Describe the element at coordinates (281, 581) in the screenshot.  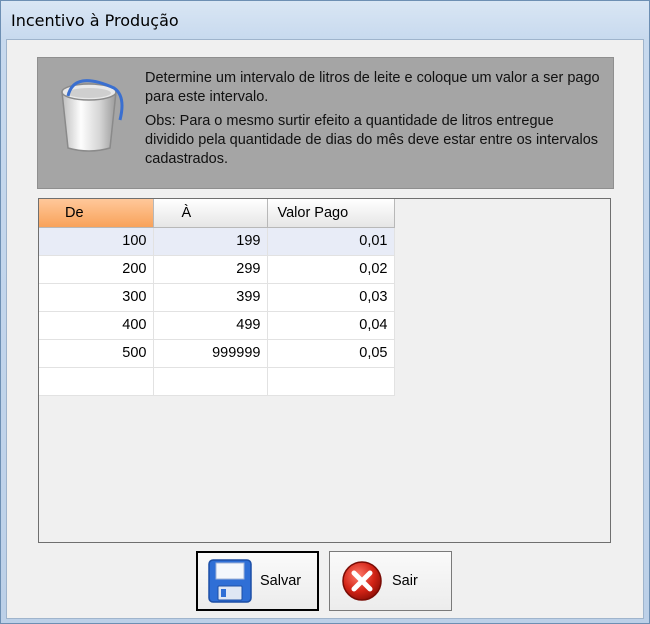
I see `save-button-label: Salvar` at that location.